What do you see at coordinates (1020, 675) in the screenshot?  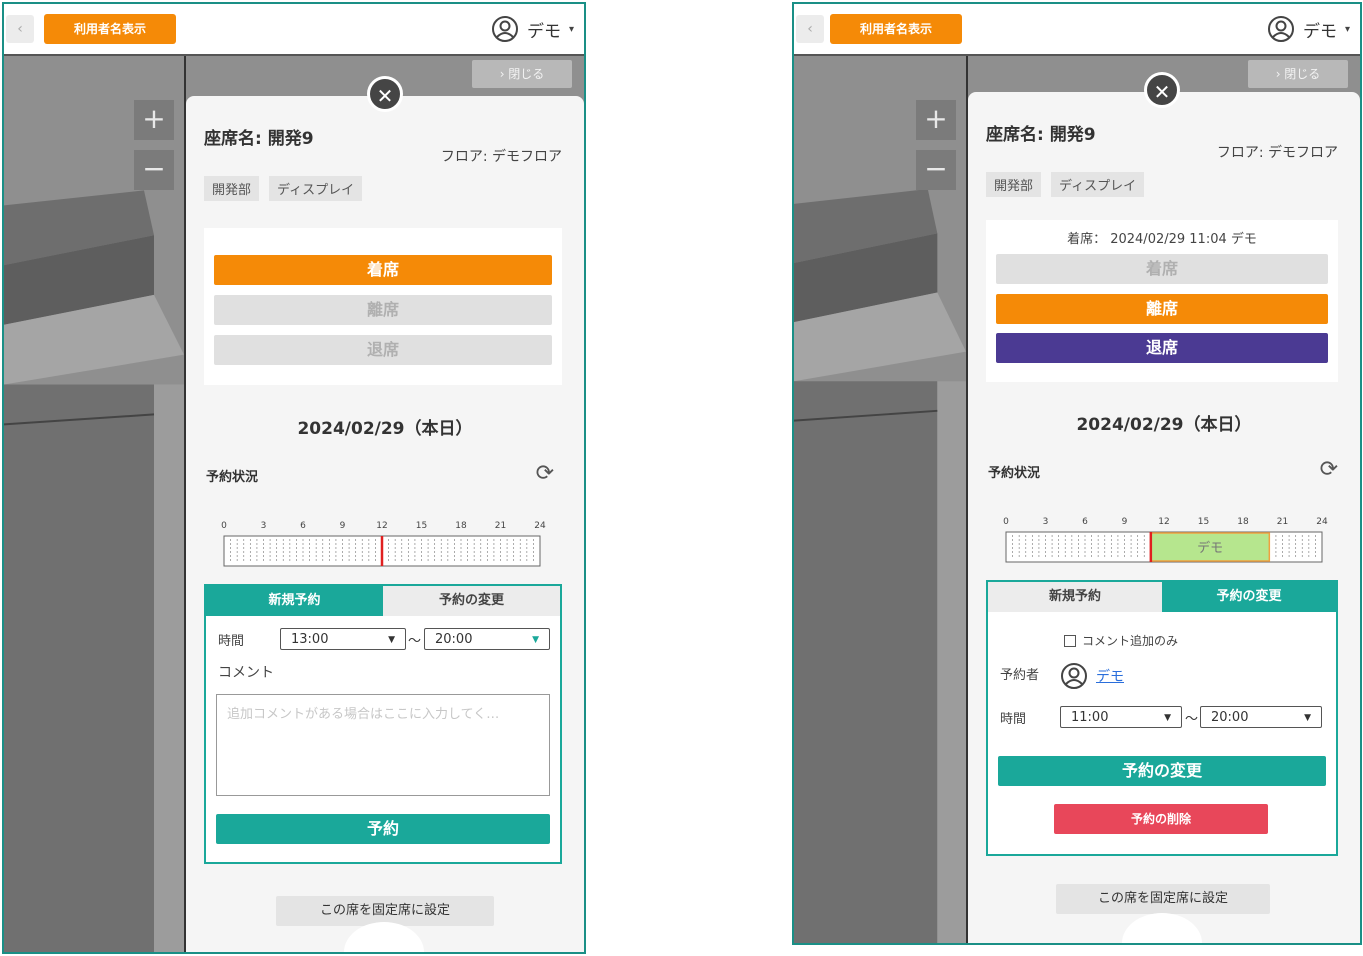 I see `reserver-label: 予約者` at bounding box center [1020, 675].